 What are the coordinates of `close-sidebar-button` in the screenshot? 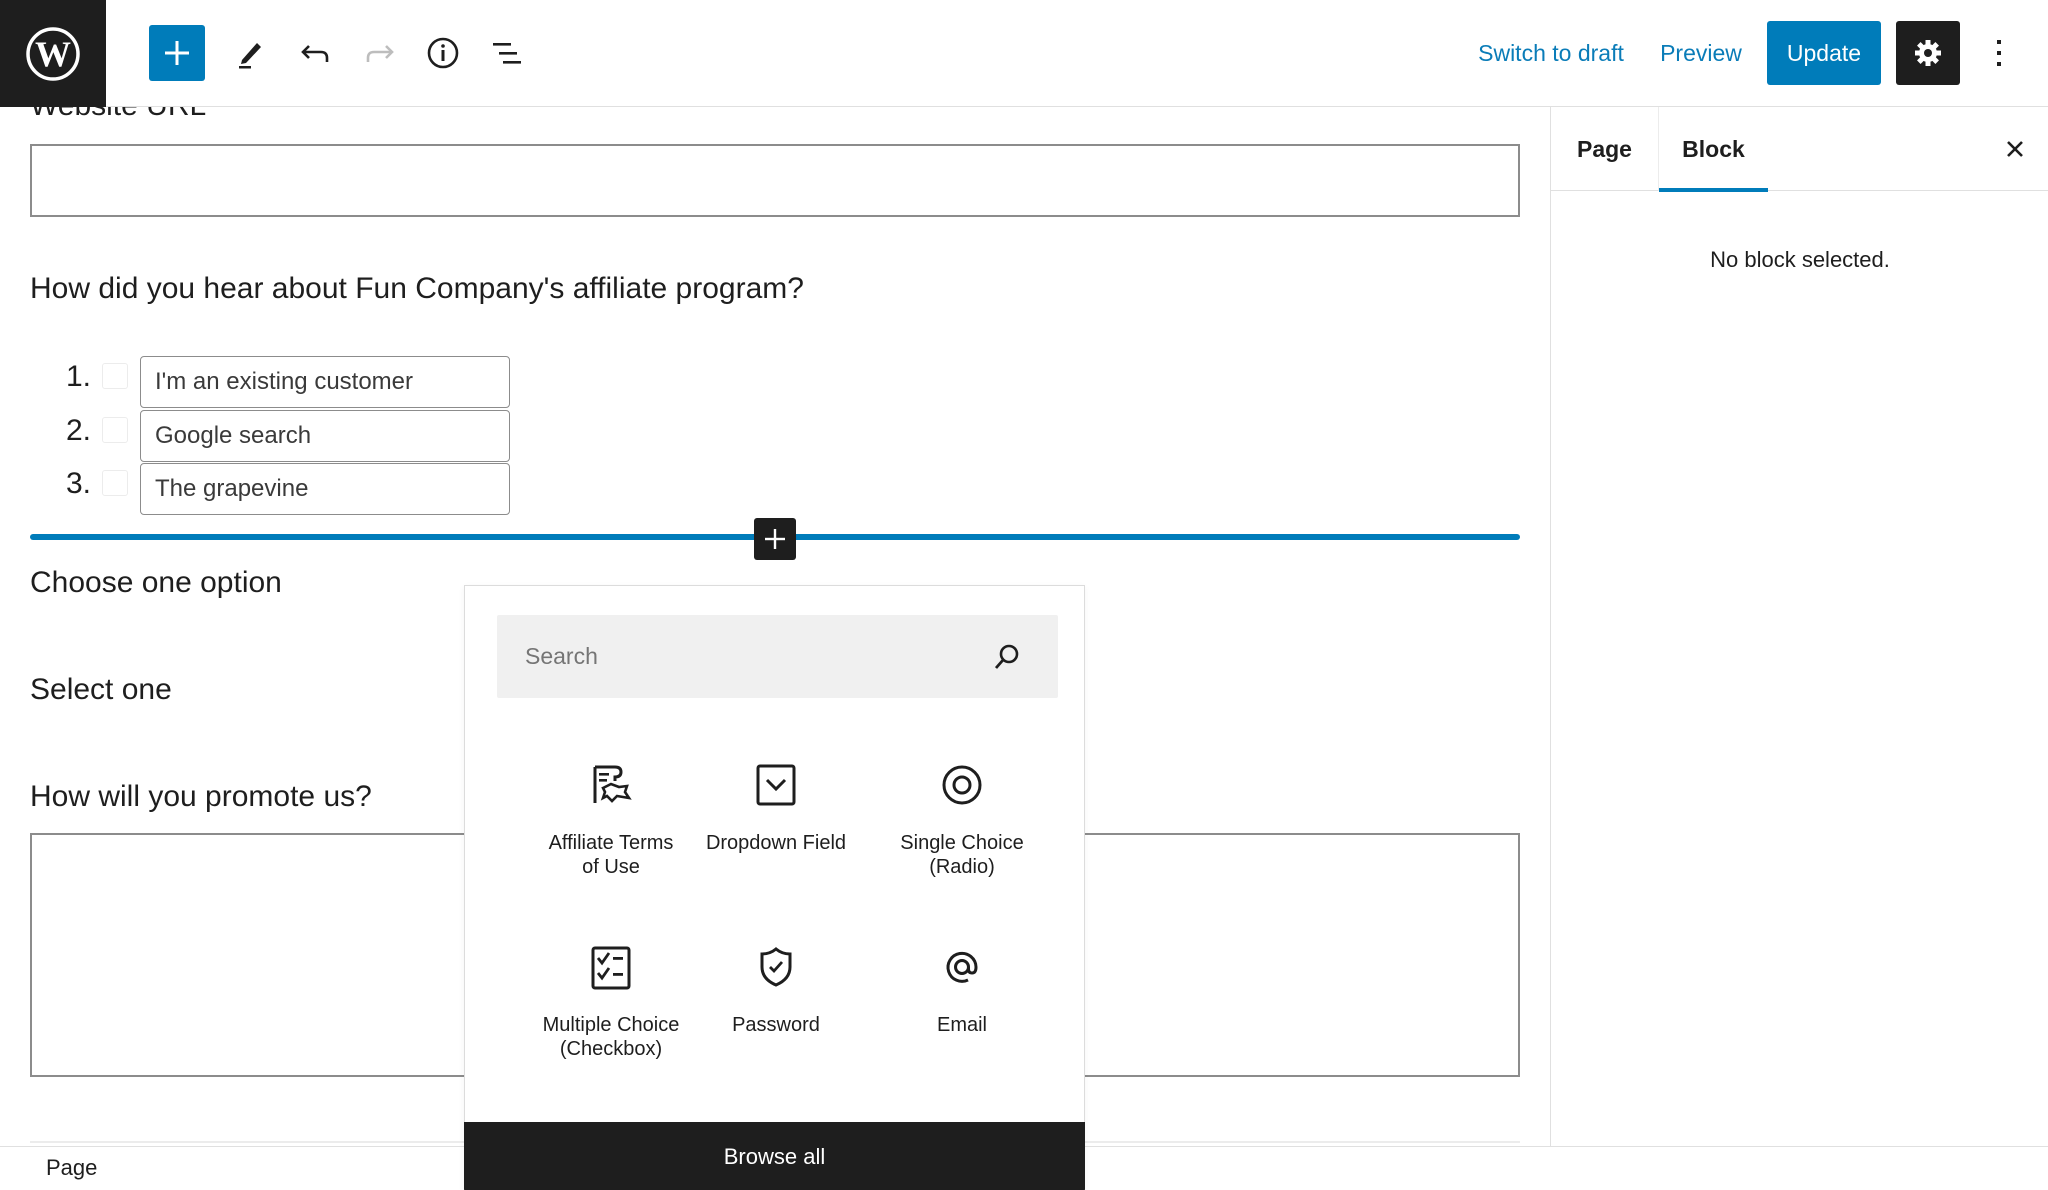 It's located at (2015, 149).